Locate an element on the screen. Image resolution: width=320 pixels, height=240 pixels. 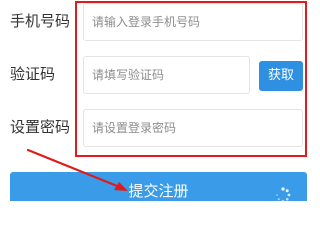
phone-input is located at coordinates (193, 22).